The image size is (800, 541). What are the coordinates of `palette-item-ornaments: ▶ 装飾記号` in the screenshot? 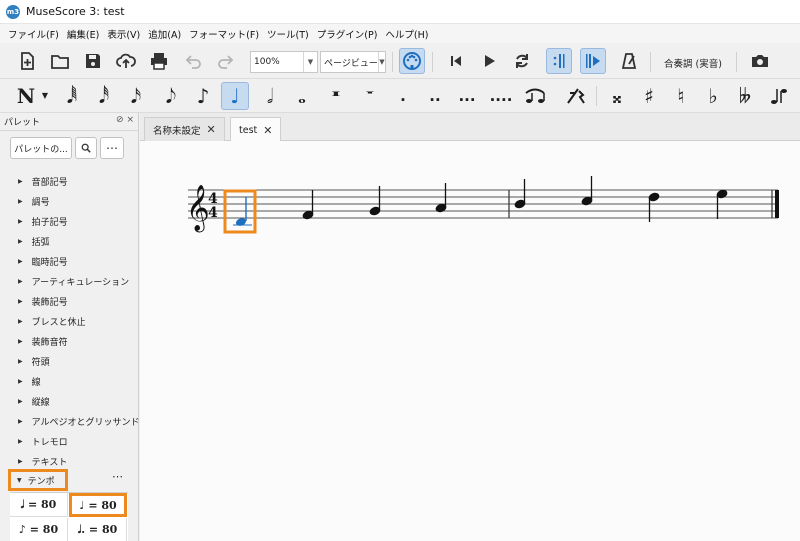 It's located at (69, 301).